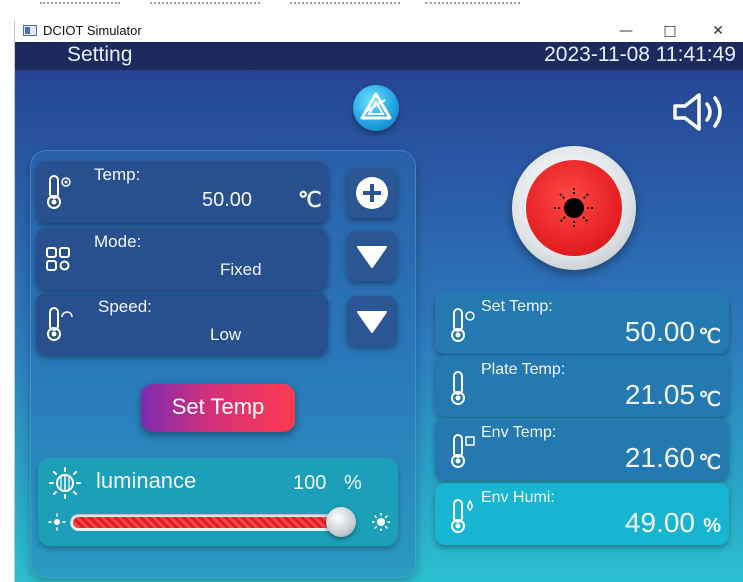 This screenshot has height=582, width=743. I want to click on maximize-button: □, so click(670, 31).